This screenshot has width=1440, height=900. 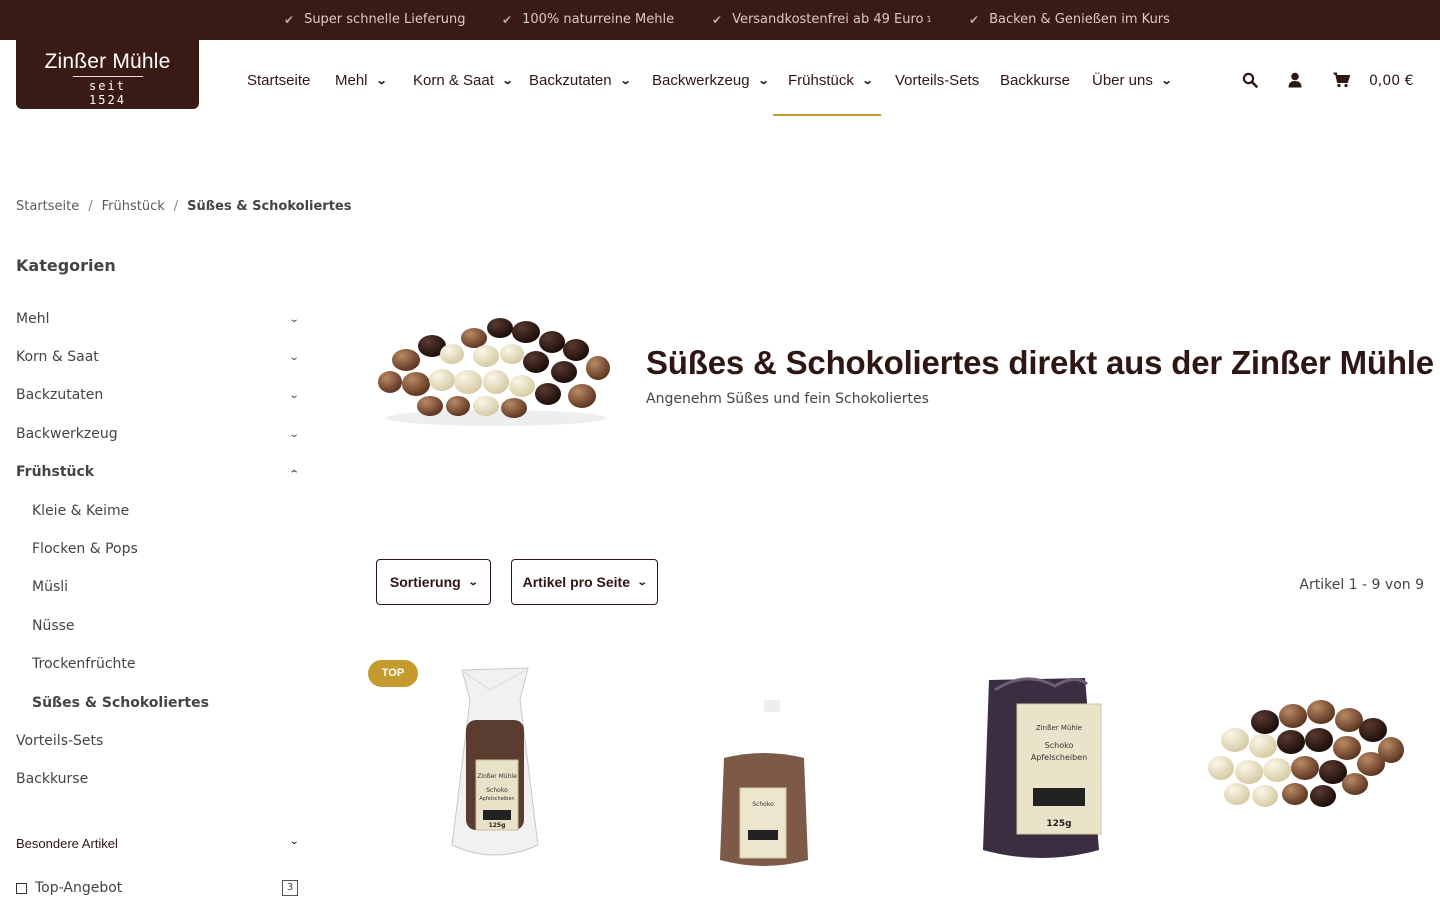 What do you see at coordinates (157, 395) in the screenshot?
I see `sidebar-item-backzutaten: Backzutaten ⌄` at bounding box center [157, 395].